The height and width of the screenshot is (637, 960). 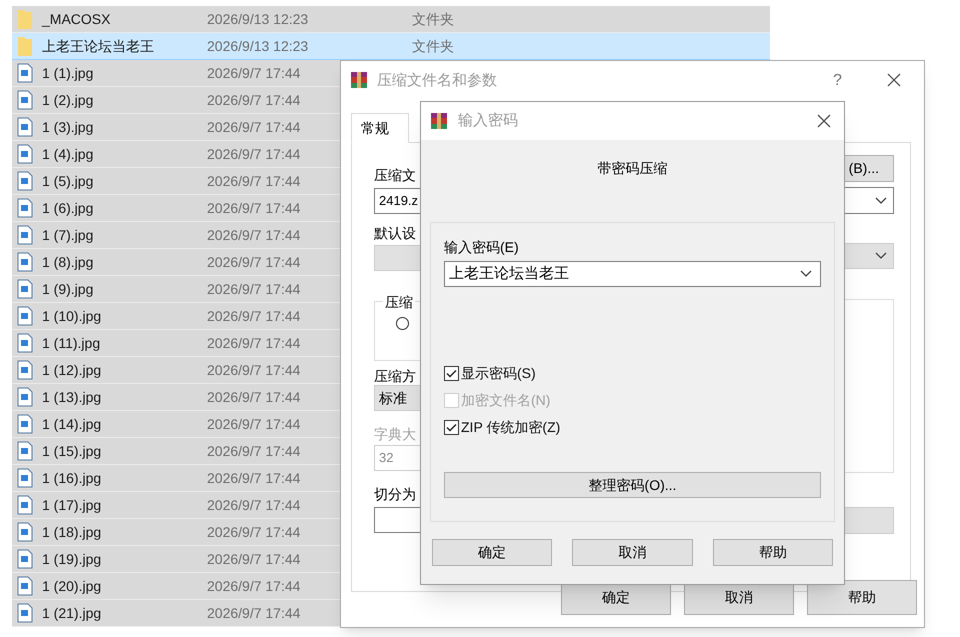 What do you see at coordinates (72, 478) in the screenshot?
I see `file-name: 1 (16).jpg` at bounding box center [72, 478].